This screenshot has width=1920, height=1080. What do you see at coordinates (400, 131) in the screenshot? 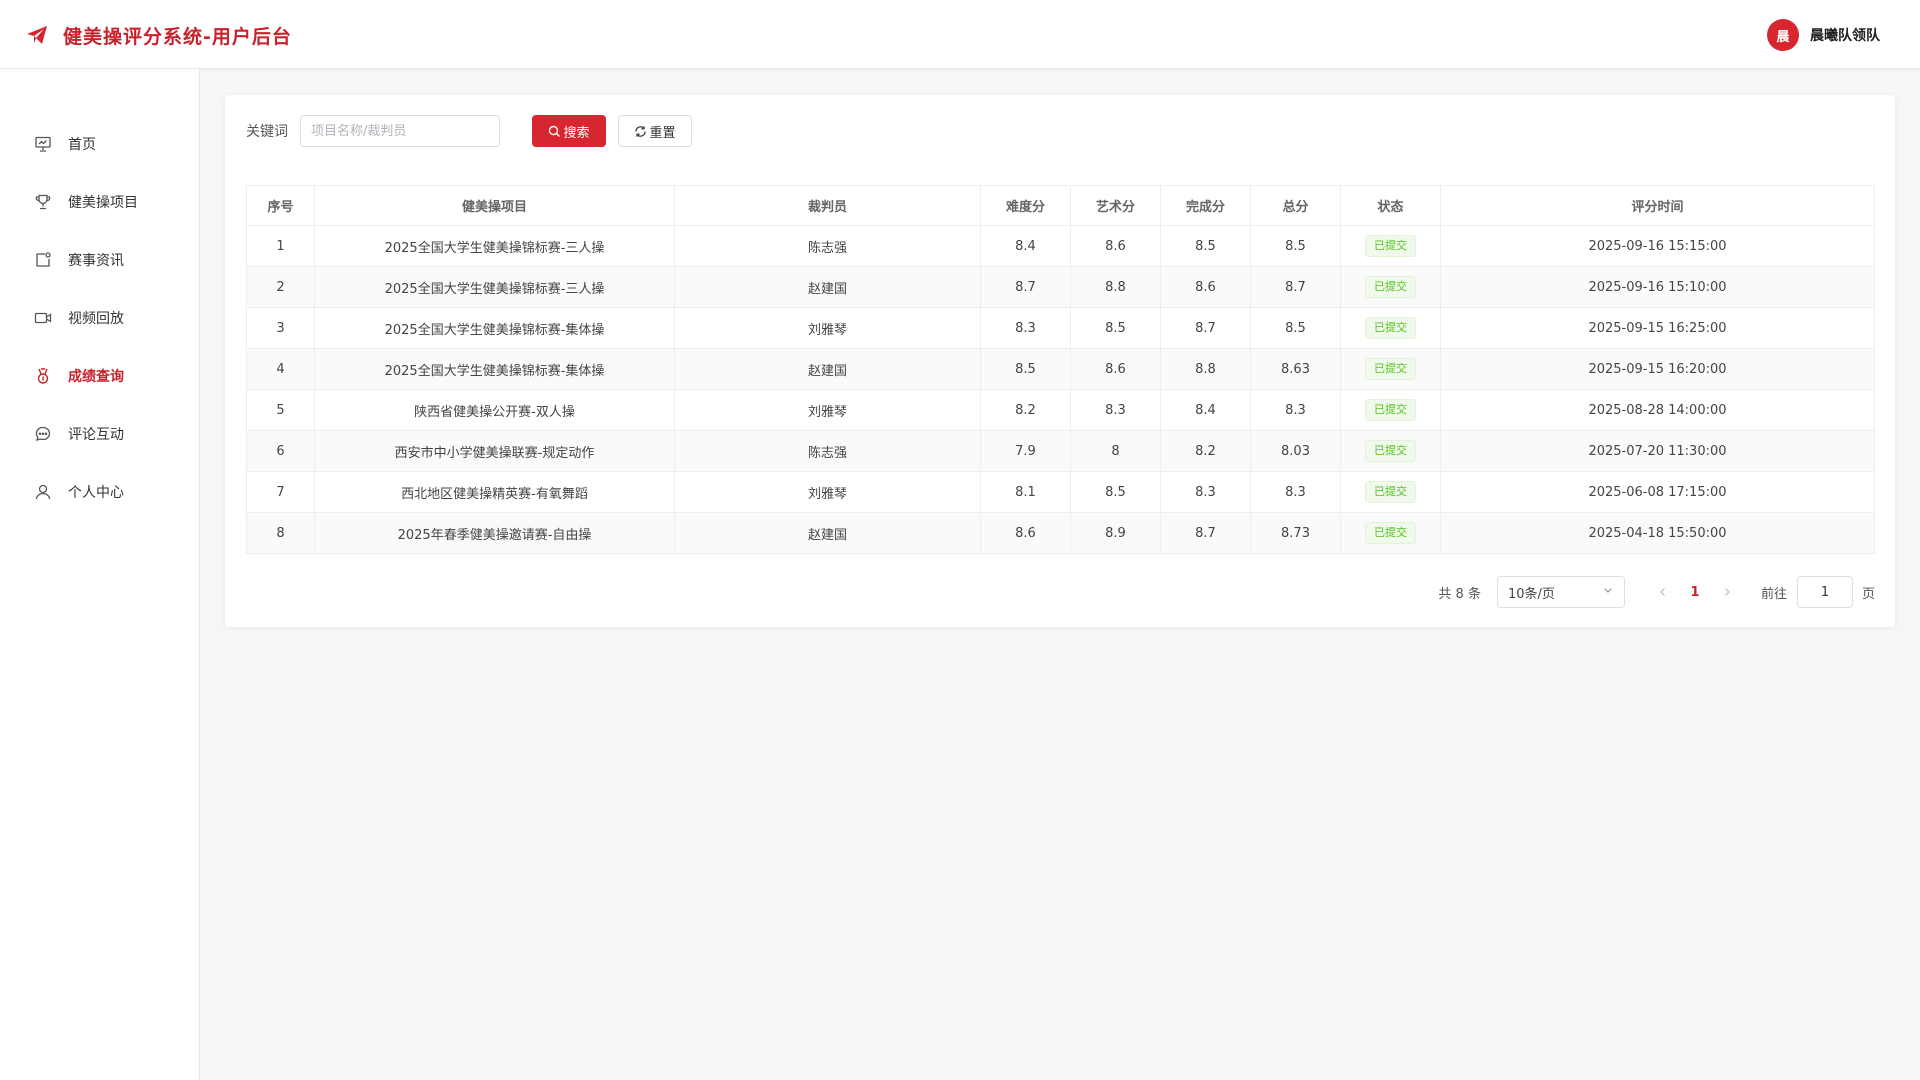
I see `keyword-input` at bounding box center [400, 131].